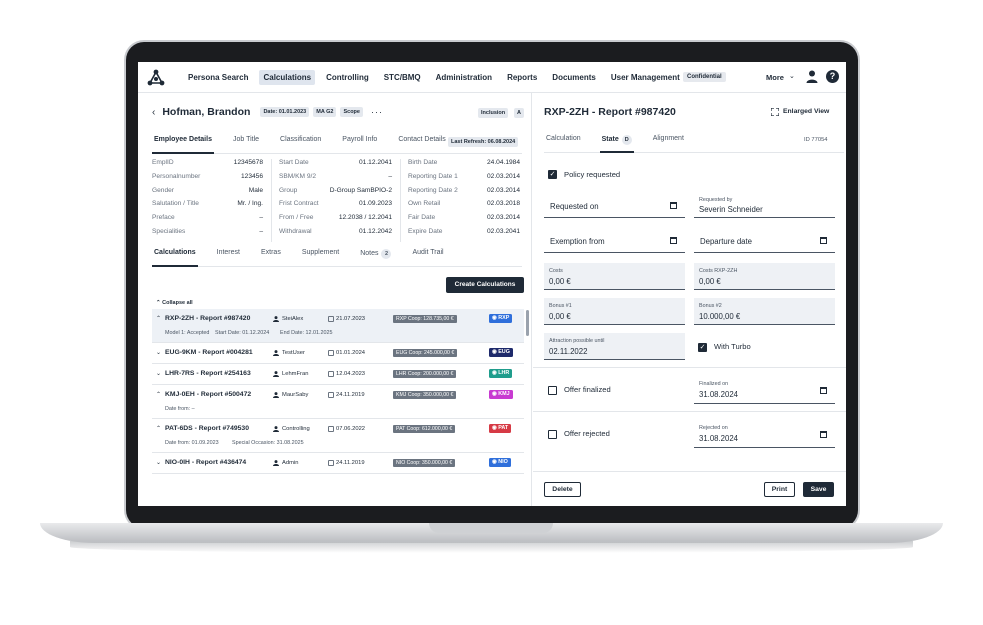  What do you see at coordinates (375, 258) in the screenshot?
I see `tab-notes: Notes 2` at bounding box center [375, 258].